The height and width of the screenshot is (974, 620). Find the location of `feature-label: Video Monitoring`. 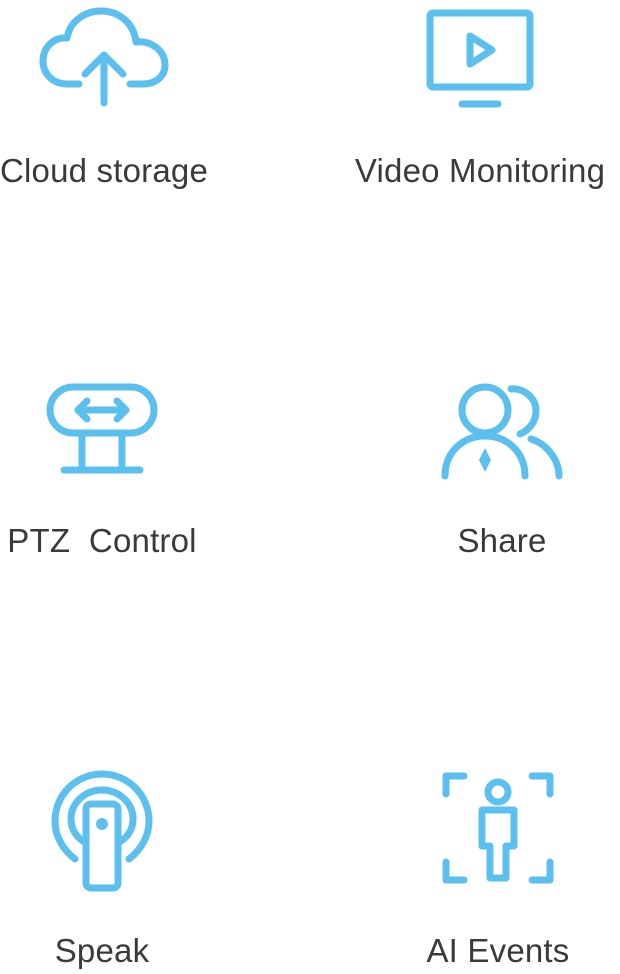

feature-label: Video Monitoring is located at coordinates (480, 170).